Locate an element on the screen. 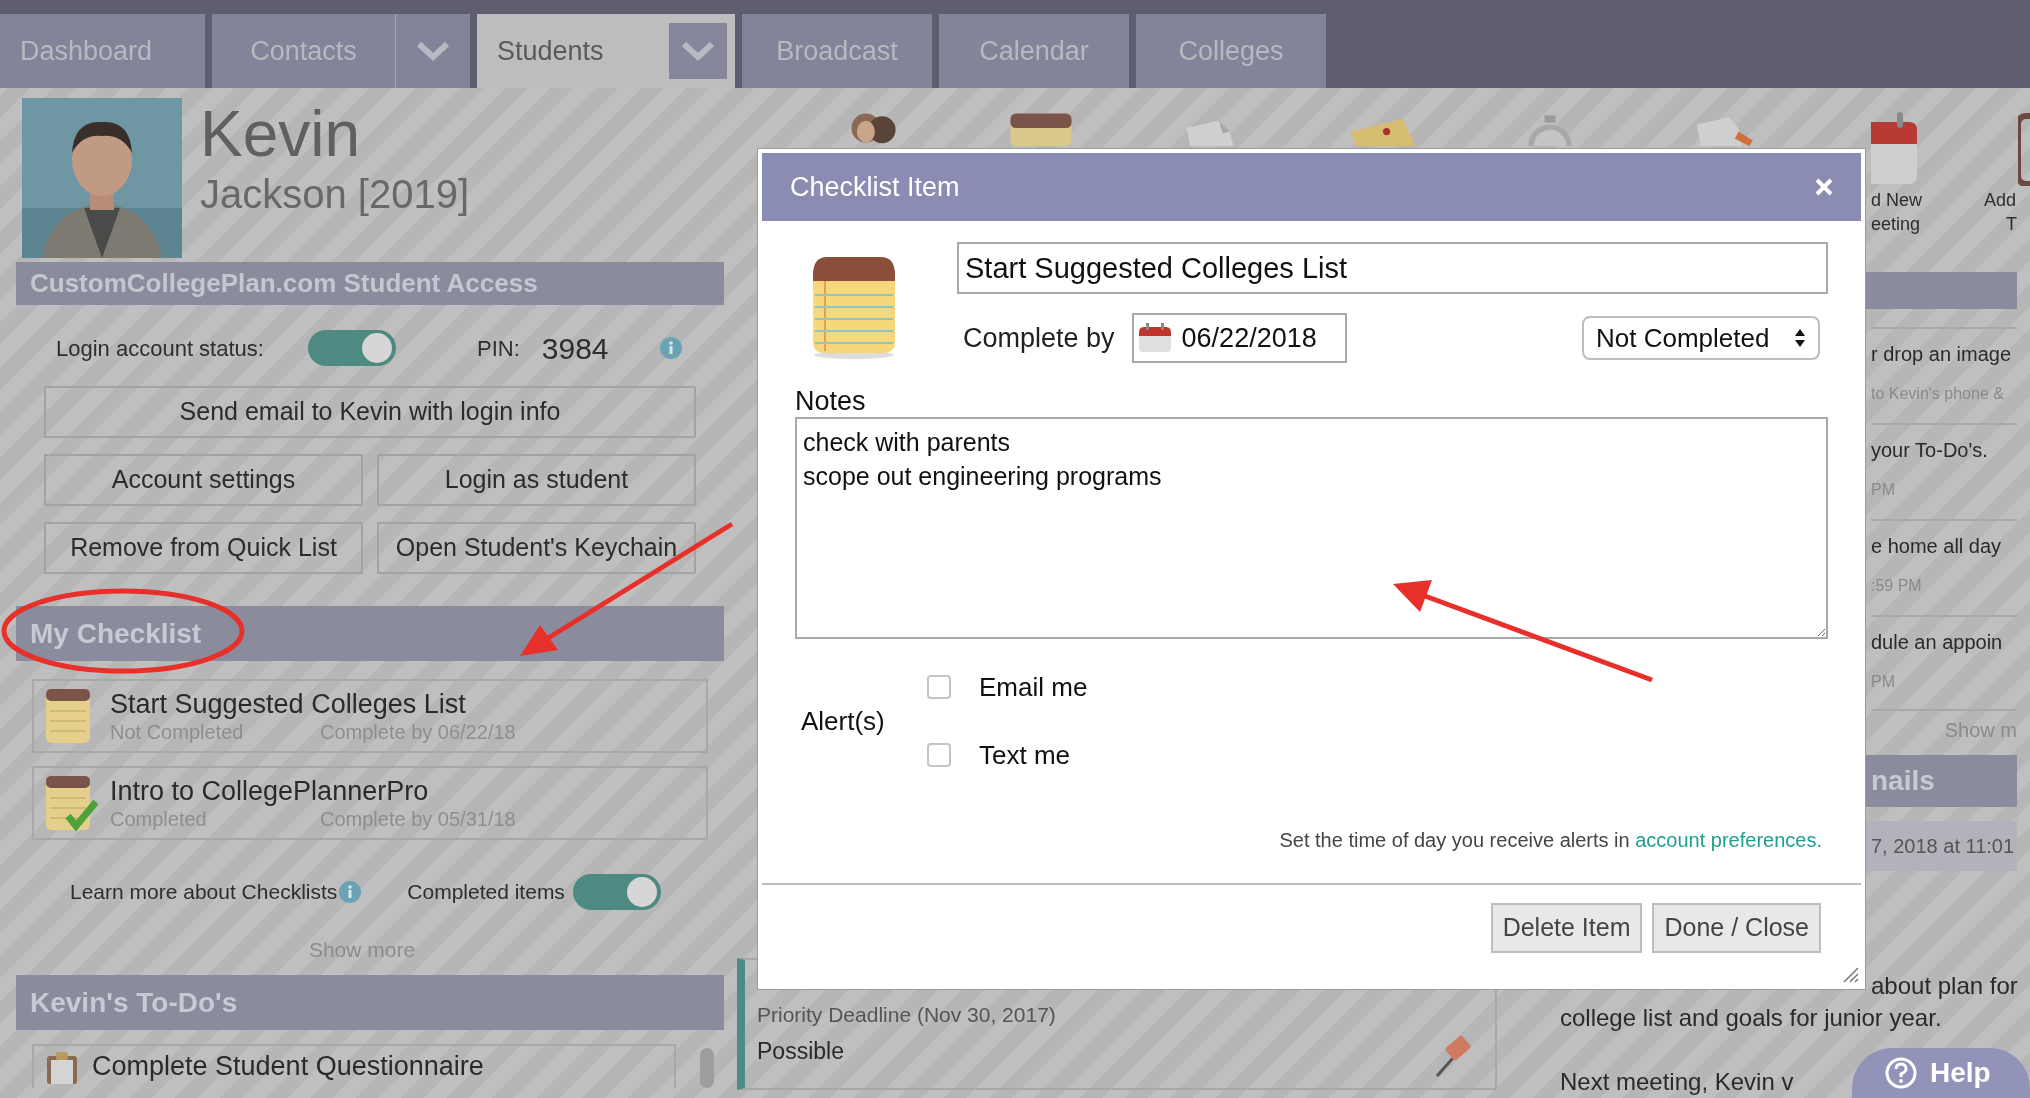 The image size is (2030, 1098). notes-field: check with parents scope out engineering programs is located at coordinates (1311, 528).